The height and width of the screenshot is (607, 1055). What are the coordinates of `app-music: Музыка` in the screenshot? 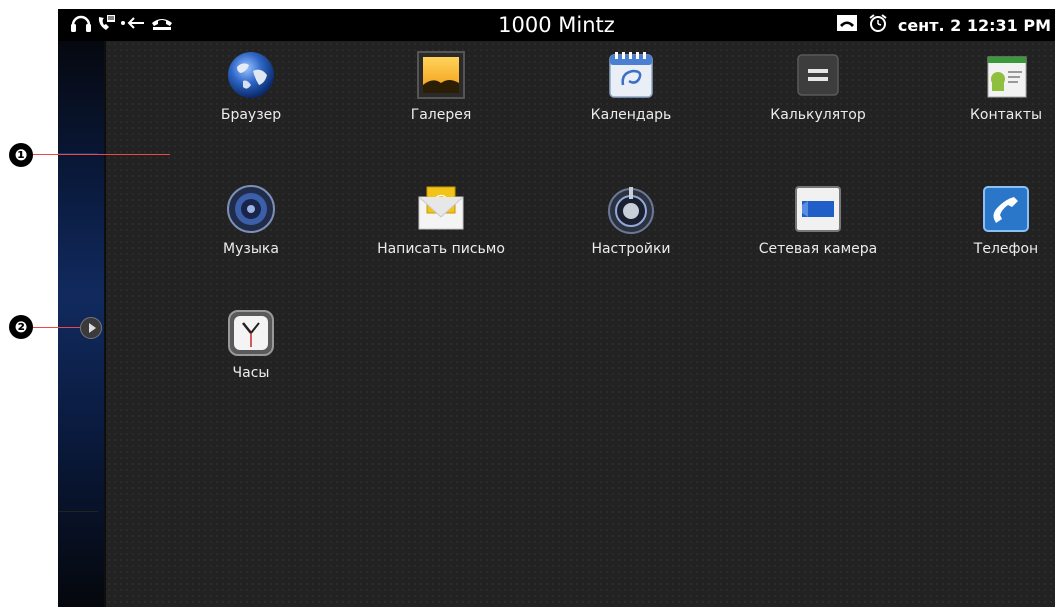 It's located at (251, 220).